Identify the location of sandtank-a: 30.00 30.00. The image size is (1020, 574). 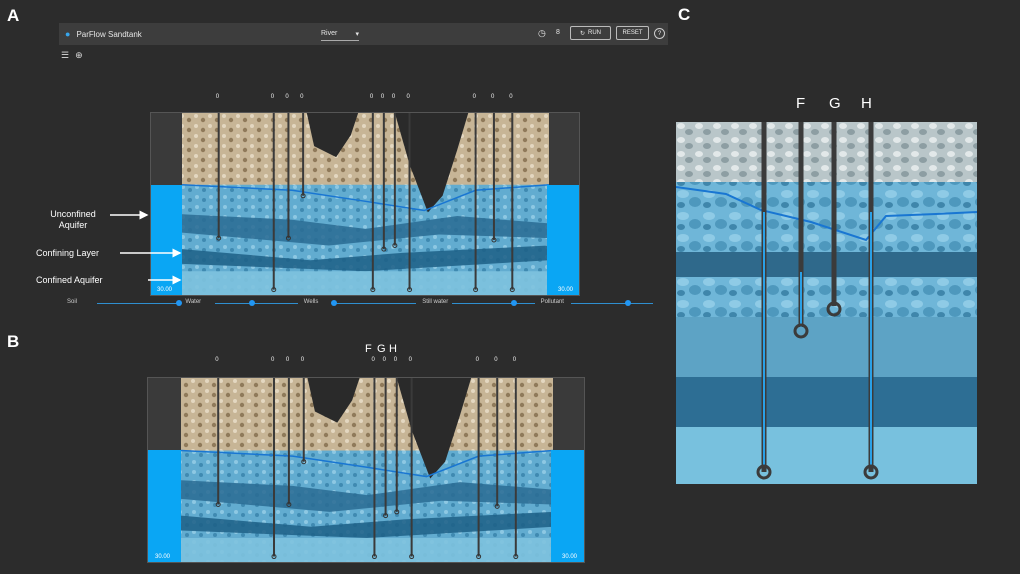
(365, 204).